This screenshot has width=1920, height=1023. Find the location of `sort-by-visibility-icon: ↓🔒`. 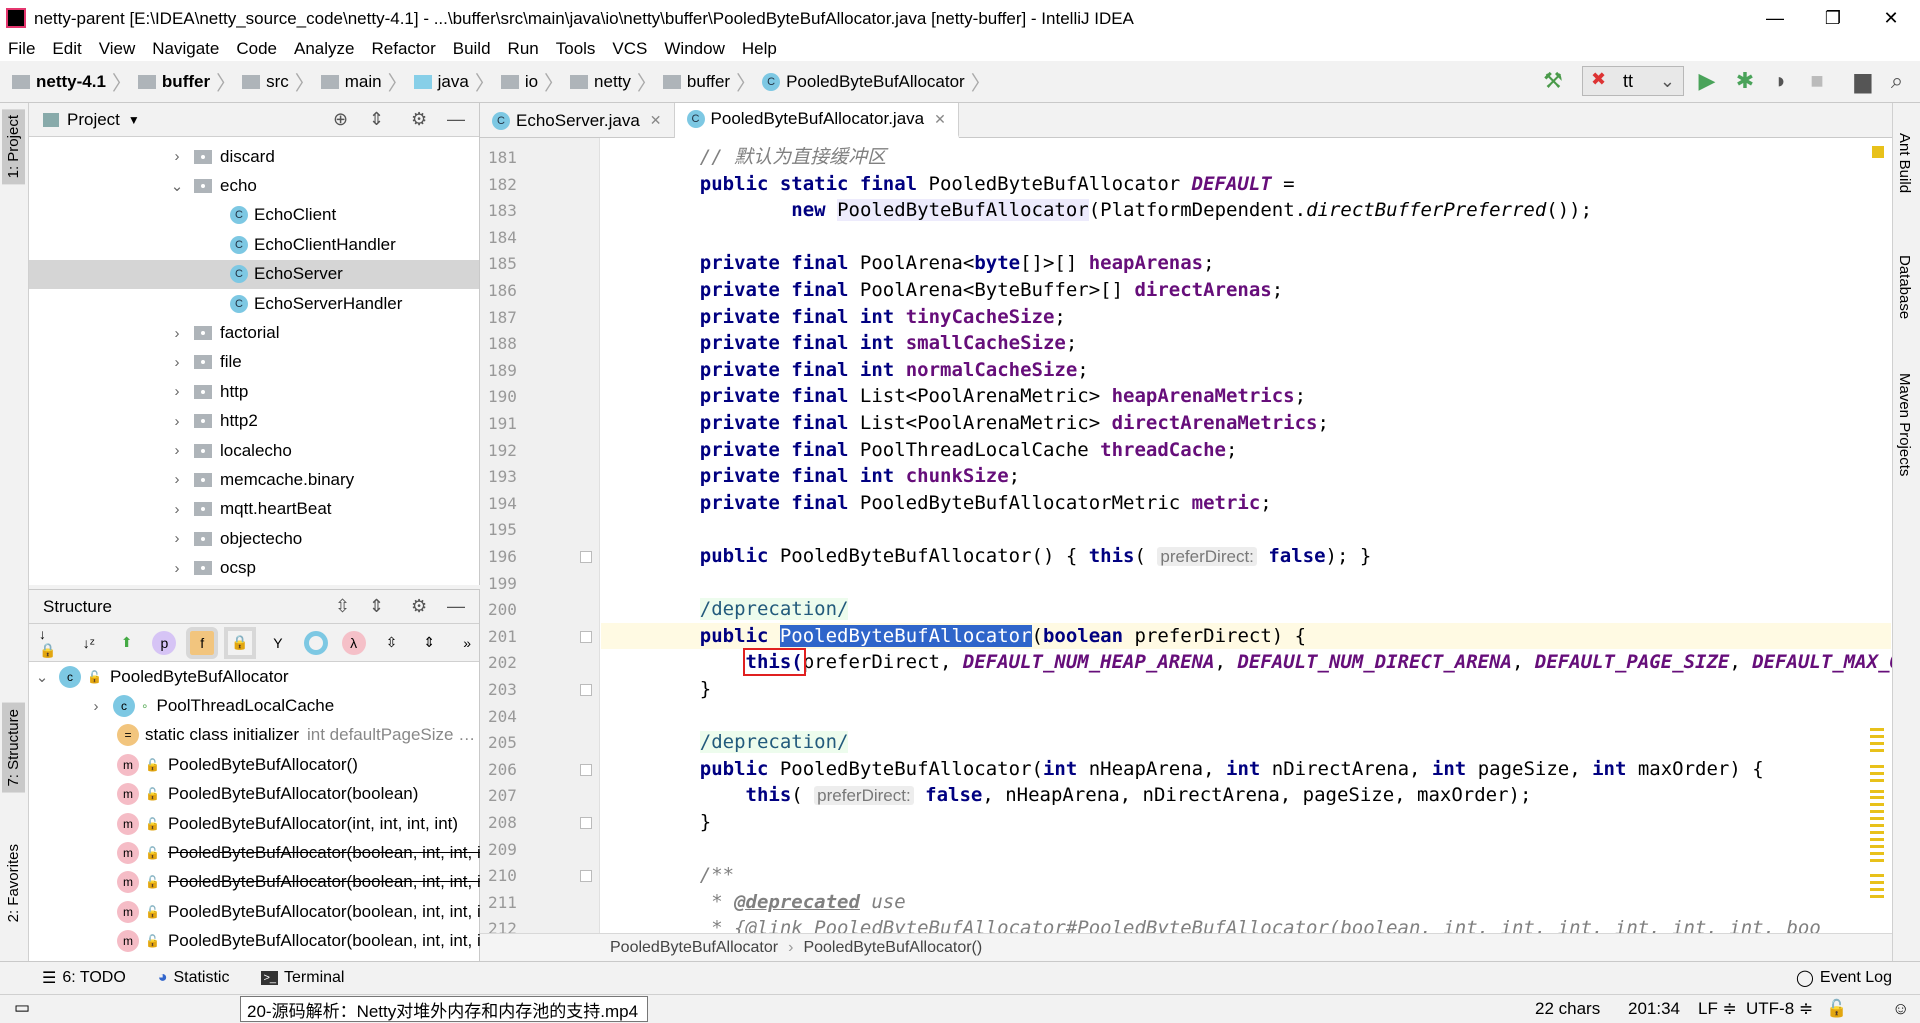

sort-by-visibility-icon: ↓🔒 is located at coordinates (51, 642).